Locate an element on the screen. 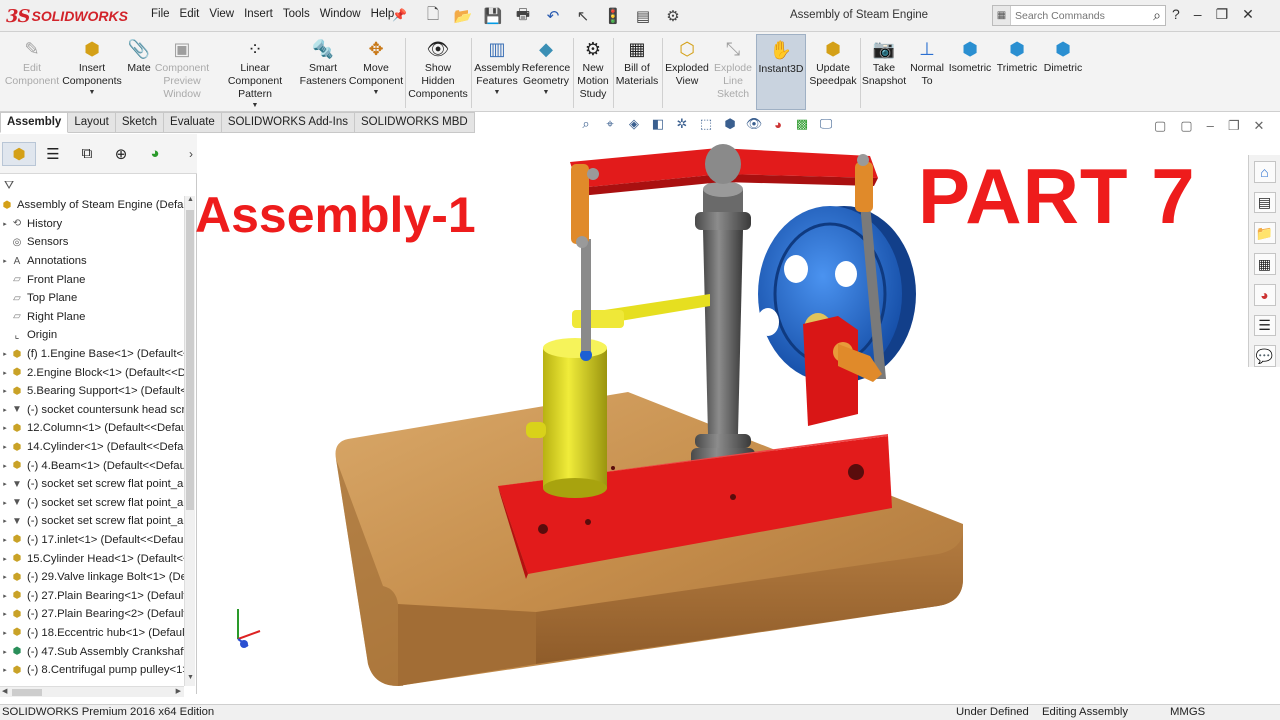  tree-item: ▸⬢ (-) 29.Valve linkage Bolt<1> (Default is located at coordinates (92, 577).